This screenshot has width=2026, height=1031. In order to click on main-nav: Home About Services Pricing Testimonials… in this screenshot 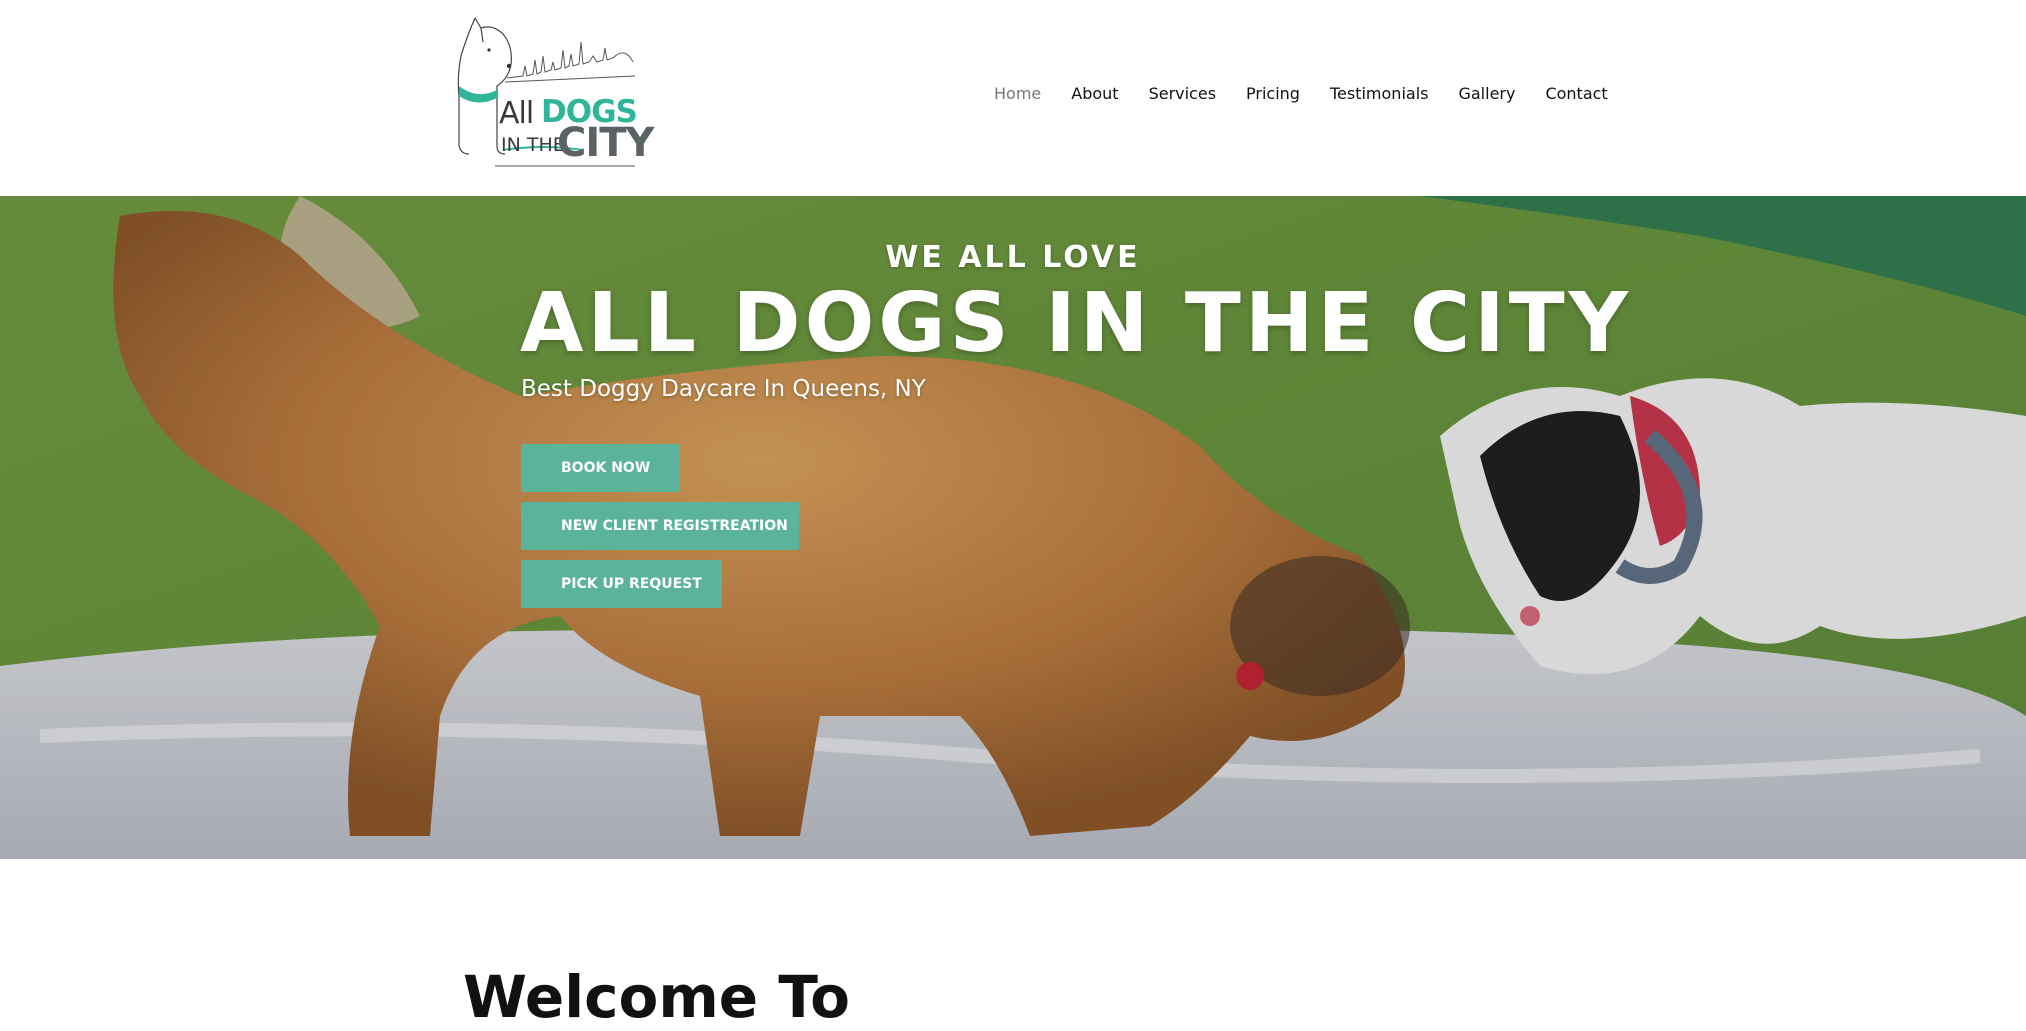, I will do `click(1301, 93)`.